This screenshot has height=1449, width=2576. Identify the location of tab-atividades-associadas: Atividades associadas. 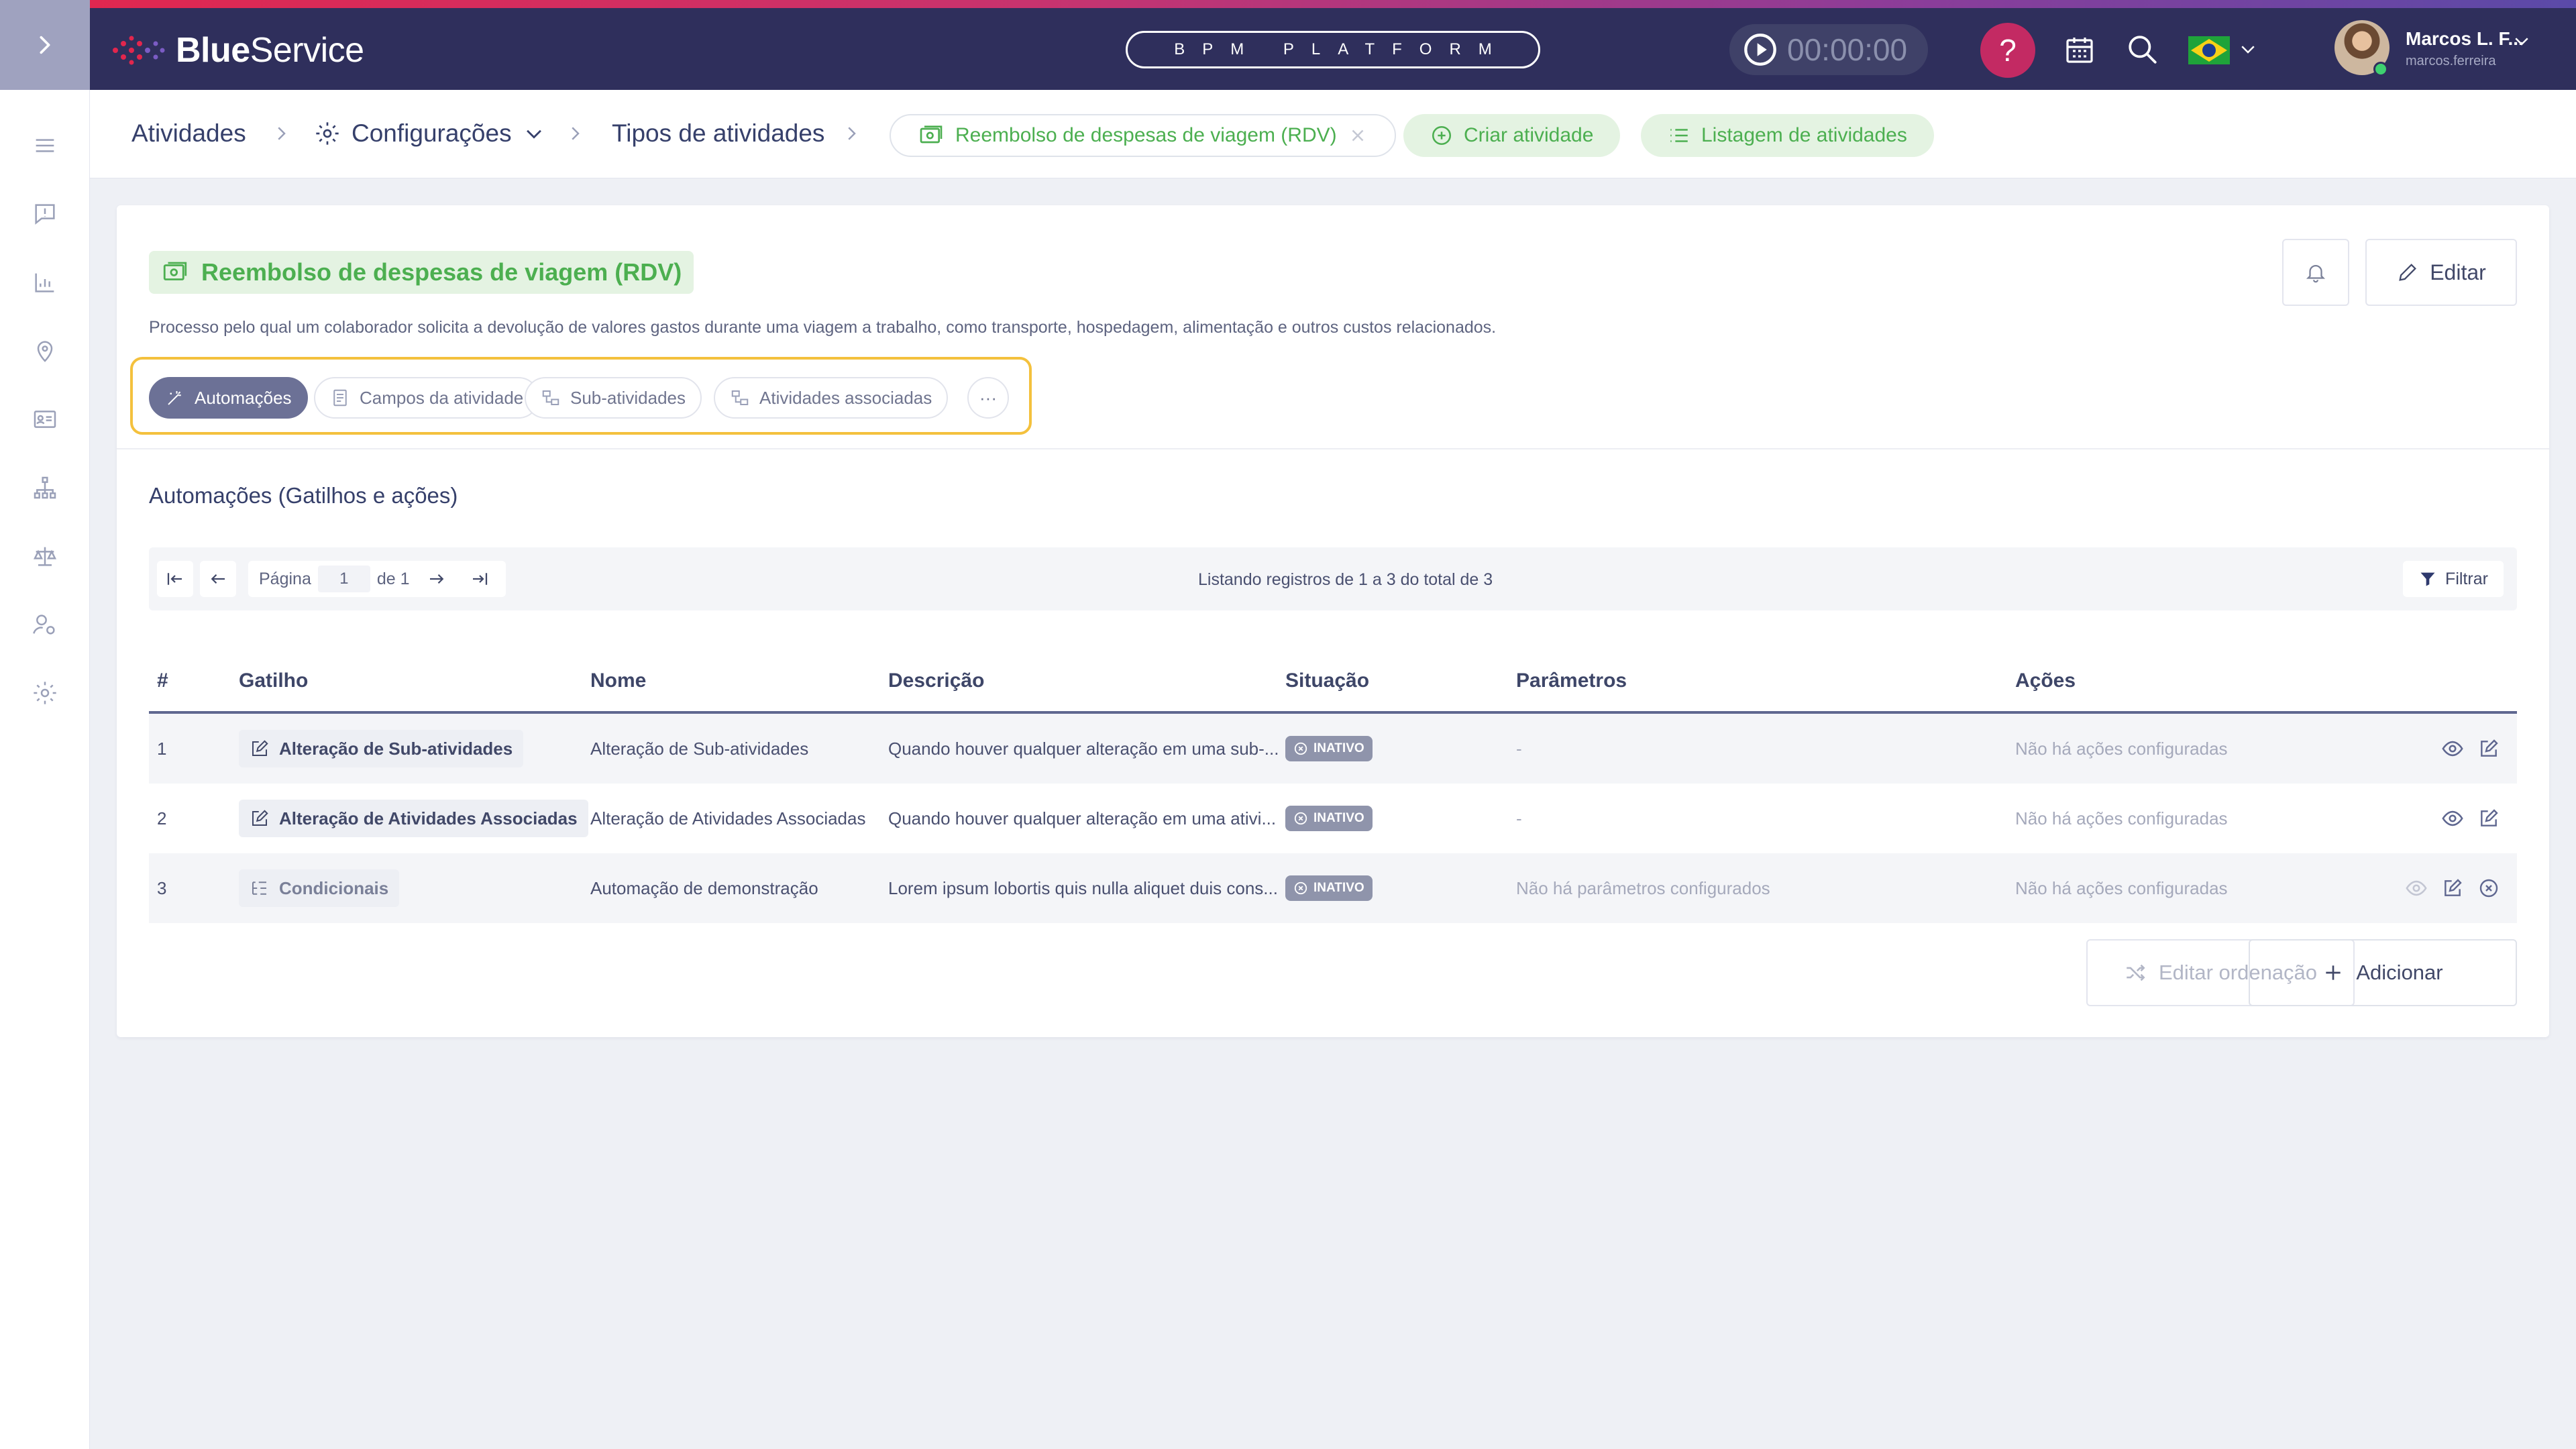
(831, 398).